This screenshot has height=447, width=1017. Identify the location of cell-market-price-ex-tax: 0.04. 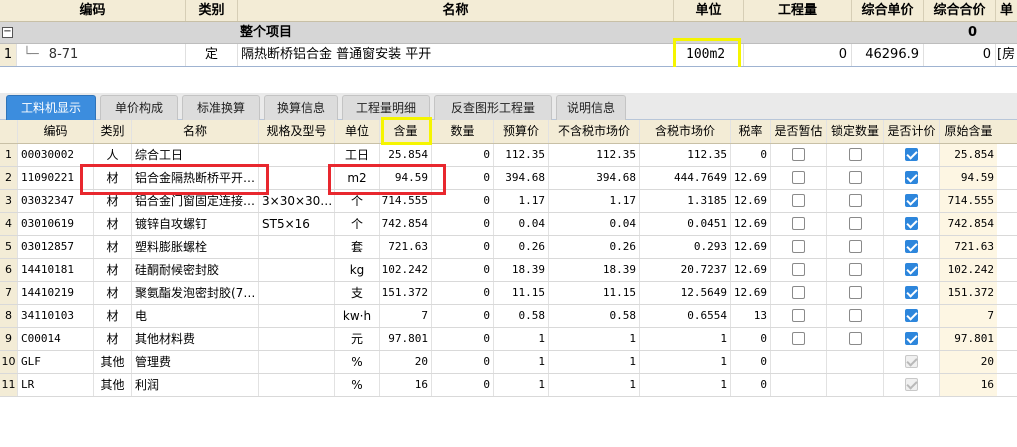
(594, 224).